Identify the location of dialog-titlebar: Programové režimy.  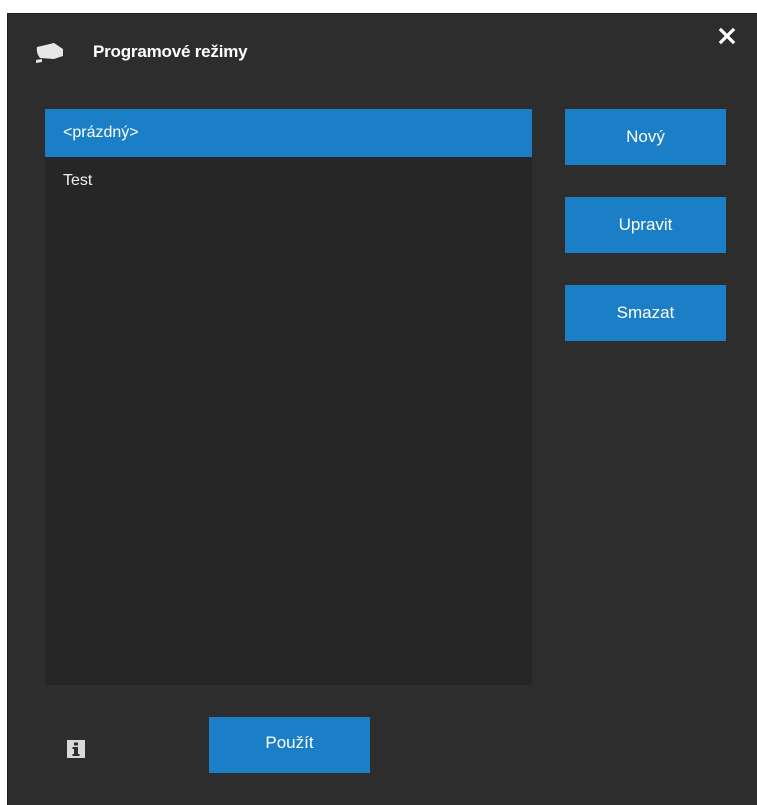
(382, 49).